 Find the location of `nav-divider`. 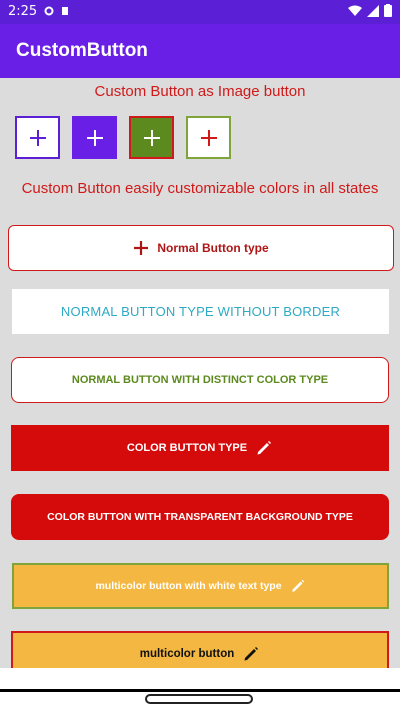

nav-divider is located at coordinates (200, 690).